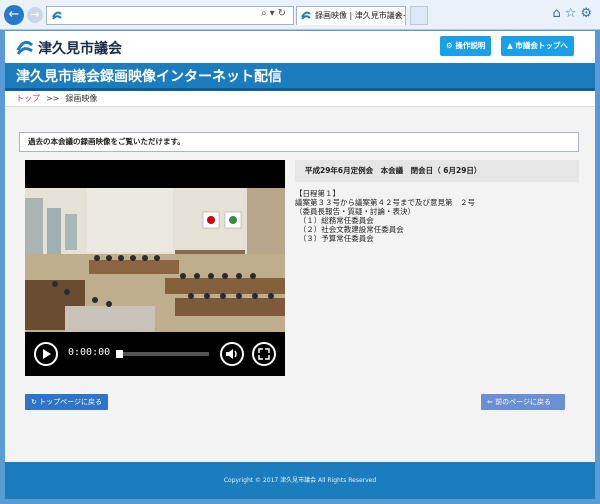 The height and width of the screenshot is (504, 600). Describe the element at coordinates (355, 211) in the screenshot. I see `agenda-line: （委員長報告・質疑・討論・表決）` at that location.